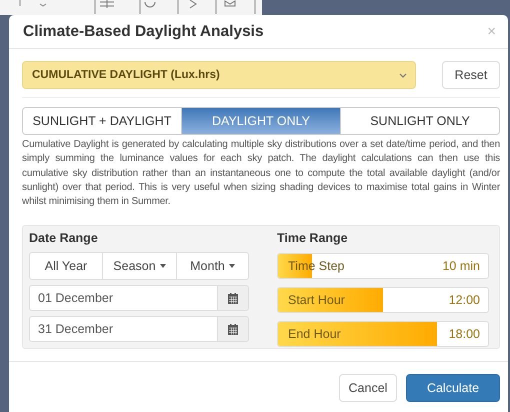  I want to click on cancel-button: Cancel, so click(368, 388).